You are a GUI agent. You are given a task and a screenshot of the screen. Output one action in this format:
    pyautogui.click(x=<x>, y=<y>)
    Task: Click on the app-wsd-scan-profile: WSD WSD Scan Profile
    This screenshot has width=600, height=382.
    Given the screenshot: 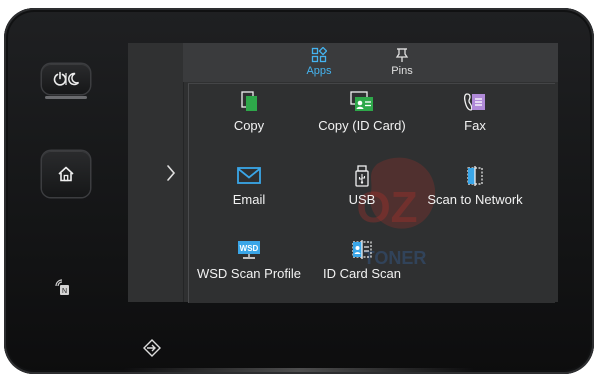 What is the action you would take?
    pyautogui.click(x=249, y=260)
    